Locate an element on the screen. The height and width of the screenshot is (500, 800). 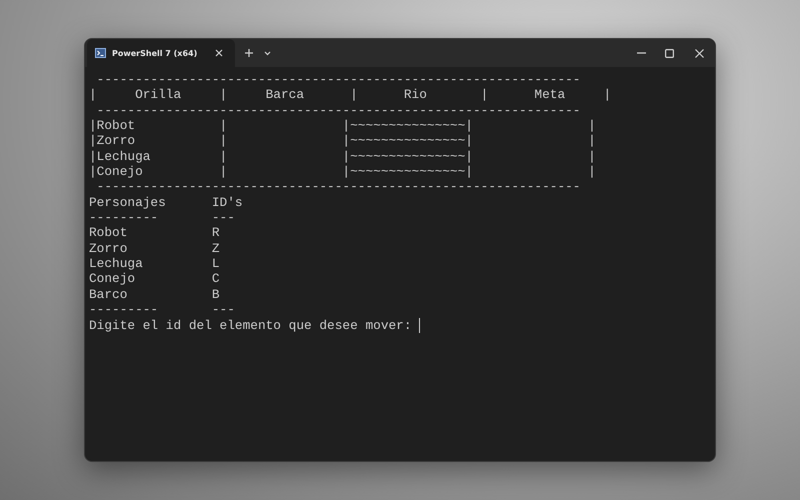
terminal-line: |Conejo | |~~~~~~~~~~~~~~~| | is located at coordinates (343, 172).